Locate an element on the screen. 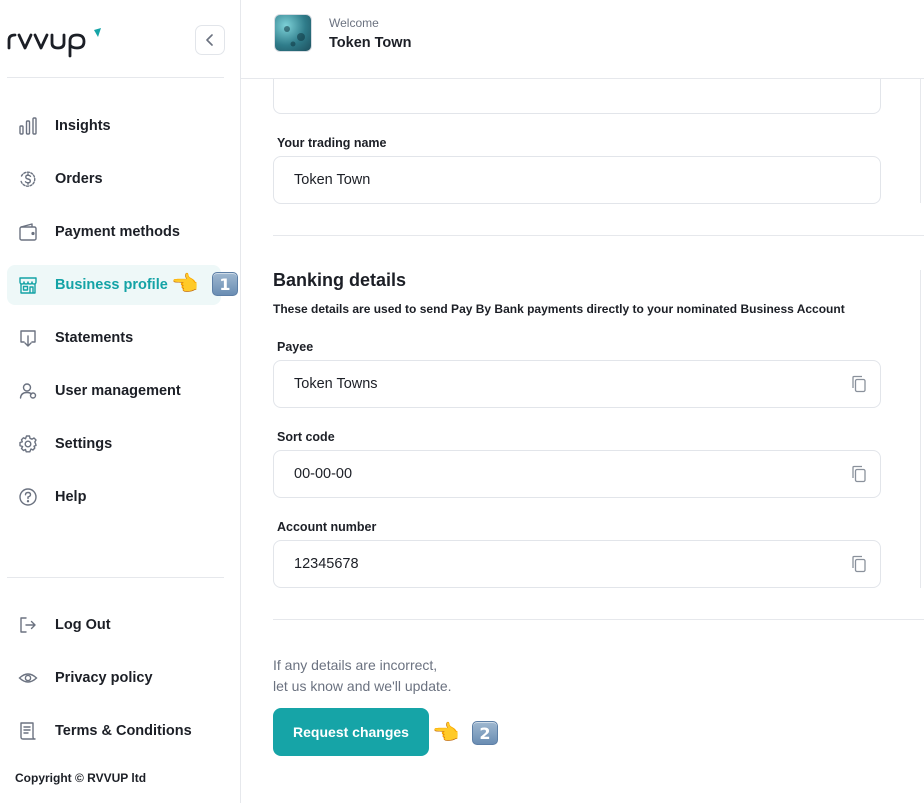 The image size is (924, 803). account-number-field: 12345678 is located at coordinates (577, 564).